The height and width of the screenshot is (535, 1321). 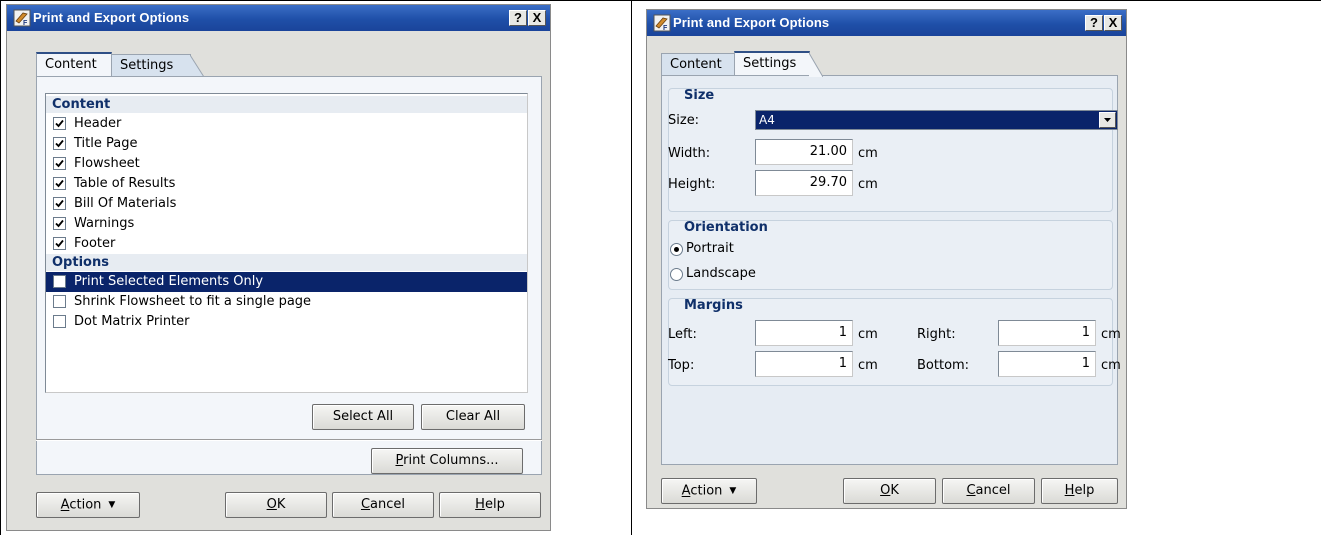 What do you see at coordinates (682, 334) in the screenshot?
I see `margin-left-label: Left:` at bounding box center [682, 334].